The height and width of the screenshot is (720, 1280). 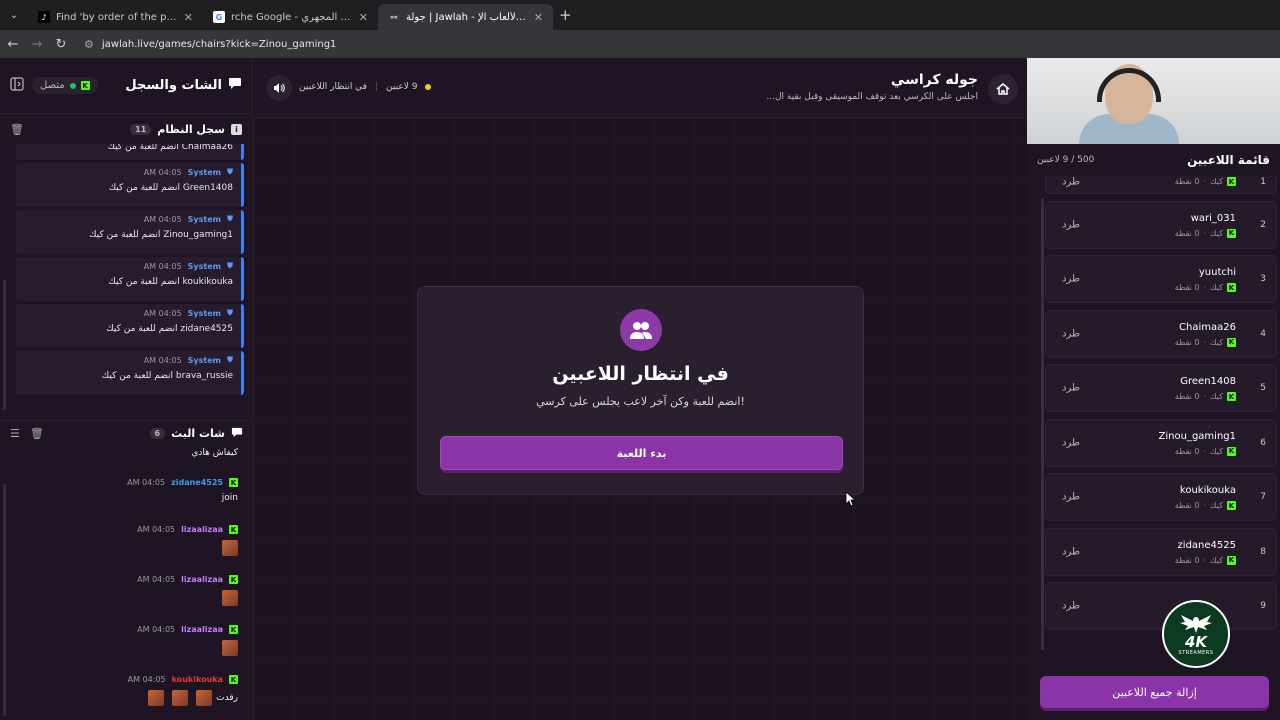 I want to click on chat-scrollbar, so click(x=4, y=600).